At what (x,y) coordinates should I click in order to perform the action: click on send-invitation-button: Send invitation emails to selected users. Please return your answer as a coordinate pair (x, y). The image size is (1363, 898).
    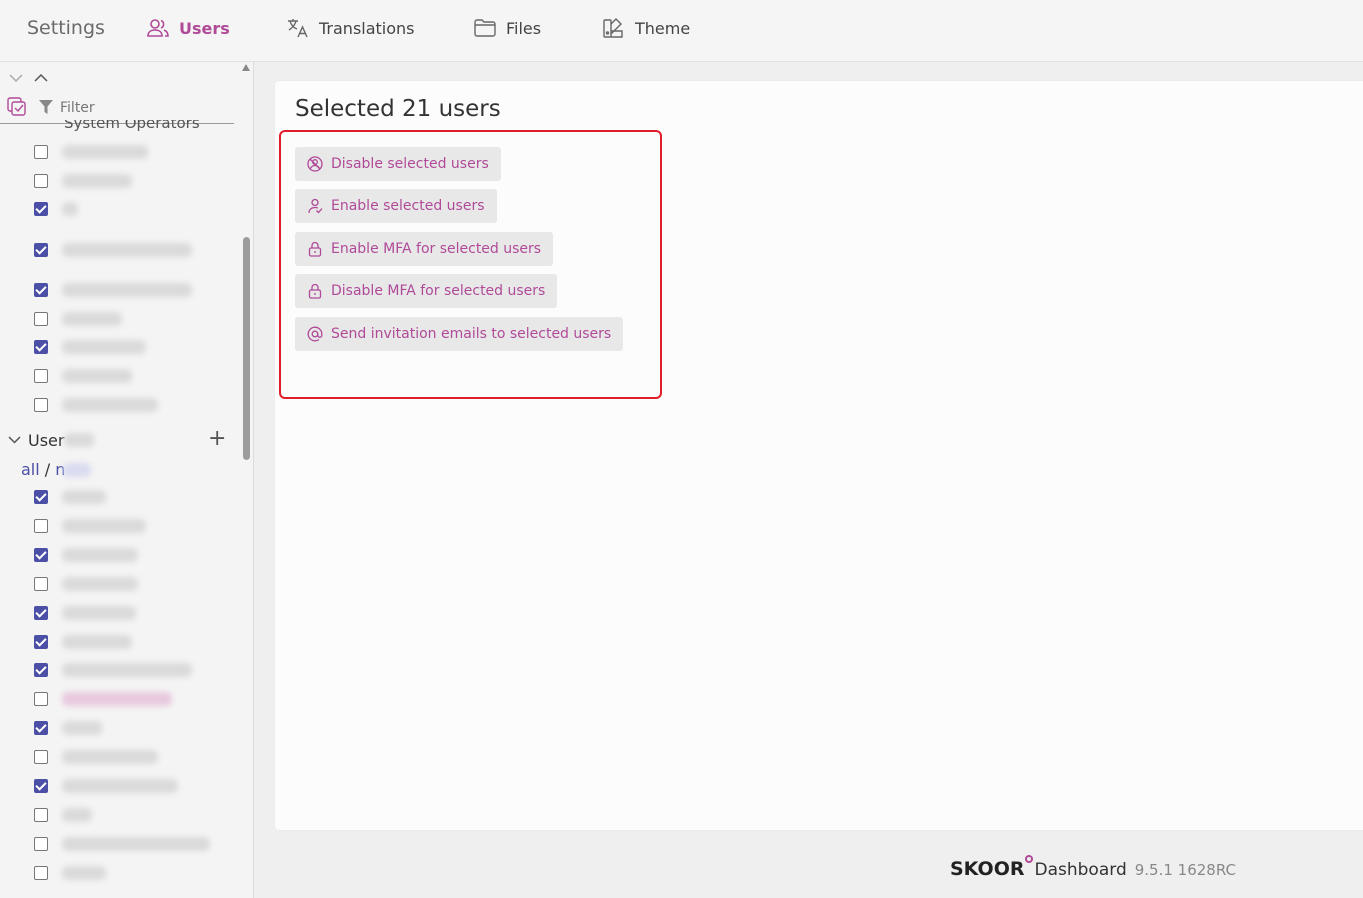
    Looking at the image, I should click on (459, 334).